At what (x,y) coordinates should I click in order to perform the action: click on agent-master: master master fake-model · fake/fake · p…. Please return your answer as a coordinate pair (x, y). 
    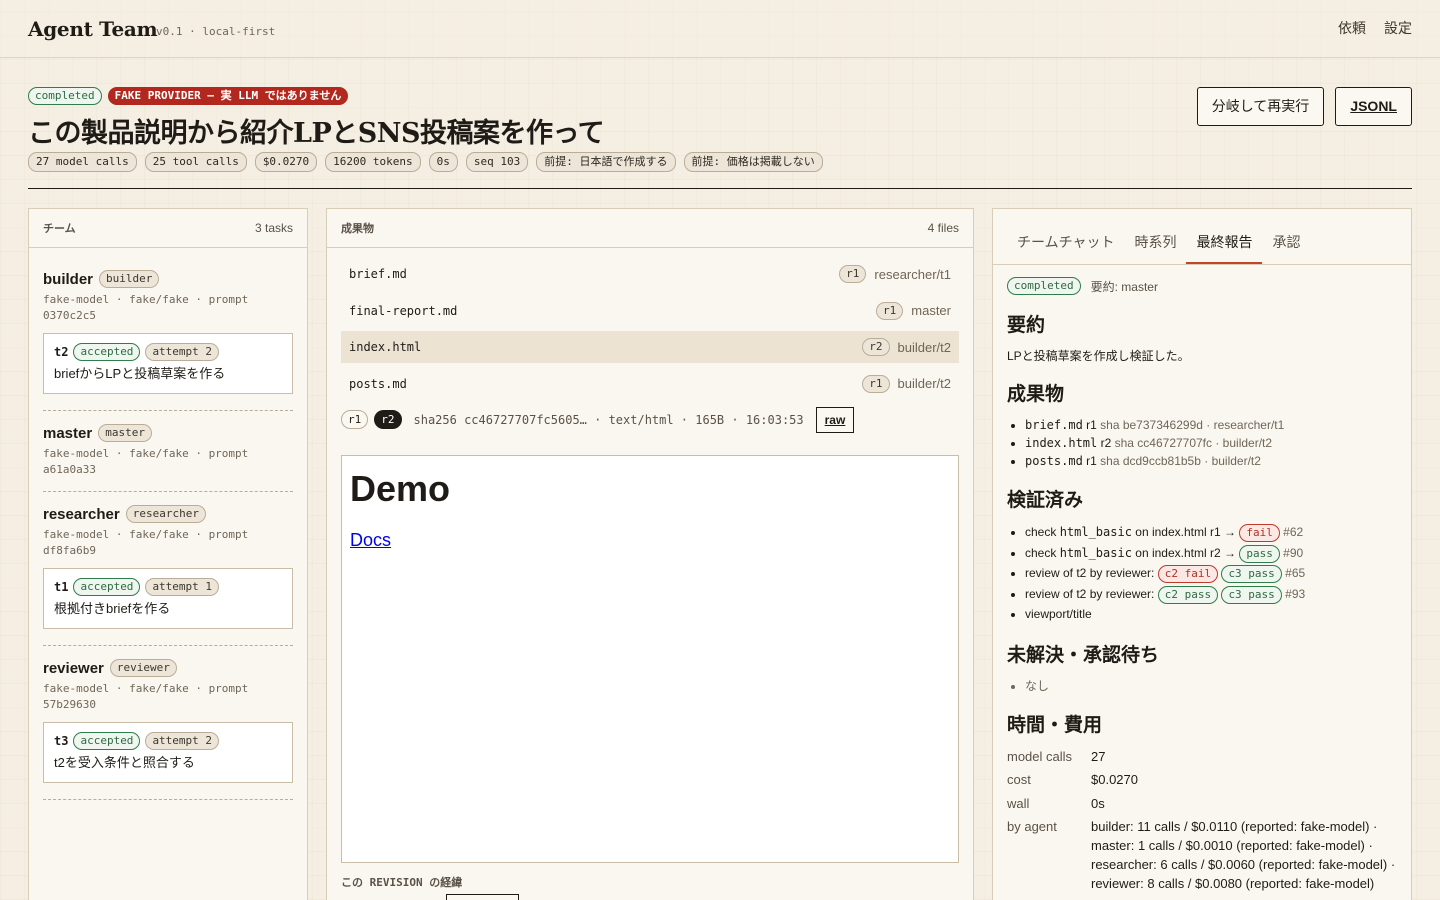
    Looking at the image, I should click on (168, 458).